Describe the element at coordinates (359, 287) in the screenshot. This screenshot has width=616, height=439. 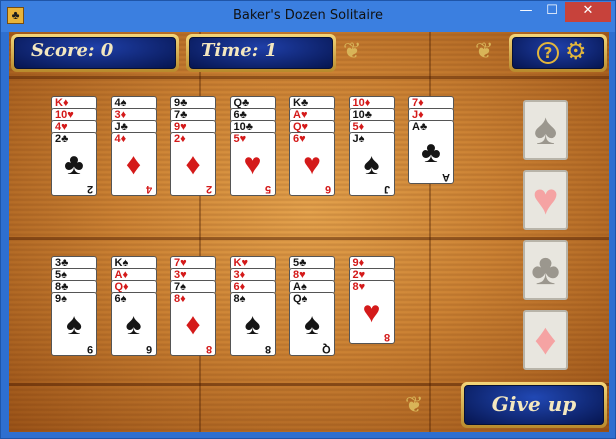
I see `card-rank: 8♥` at that location.